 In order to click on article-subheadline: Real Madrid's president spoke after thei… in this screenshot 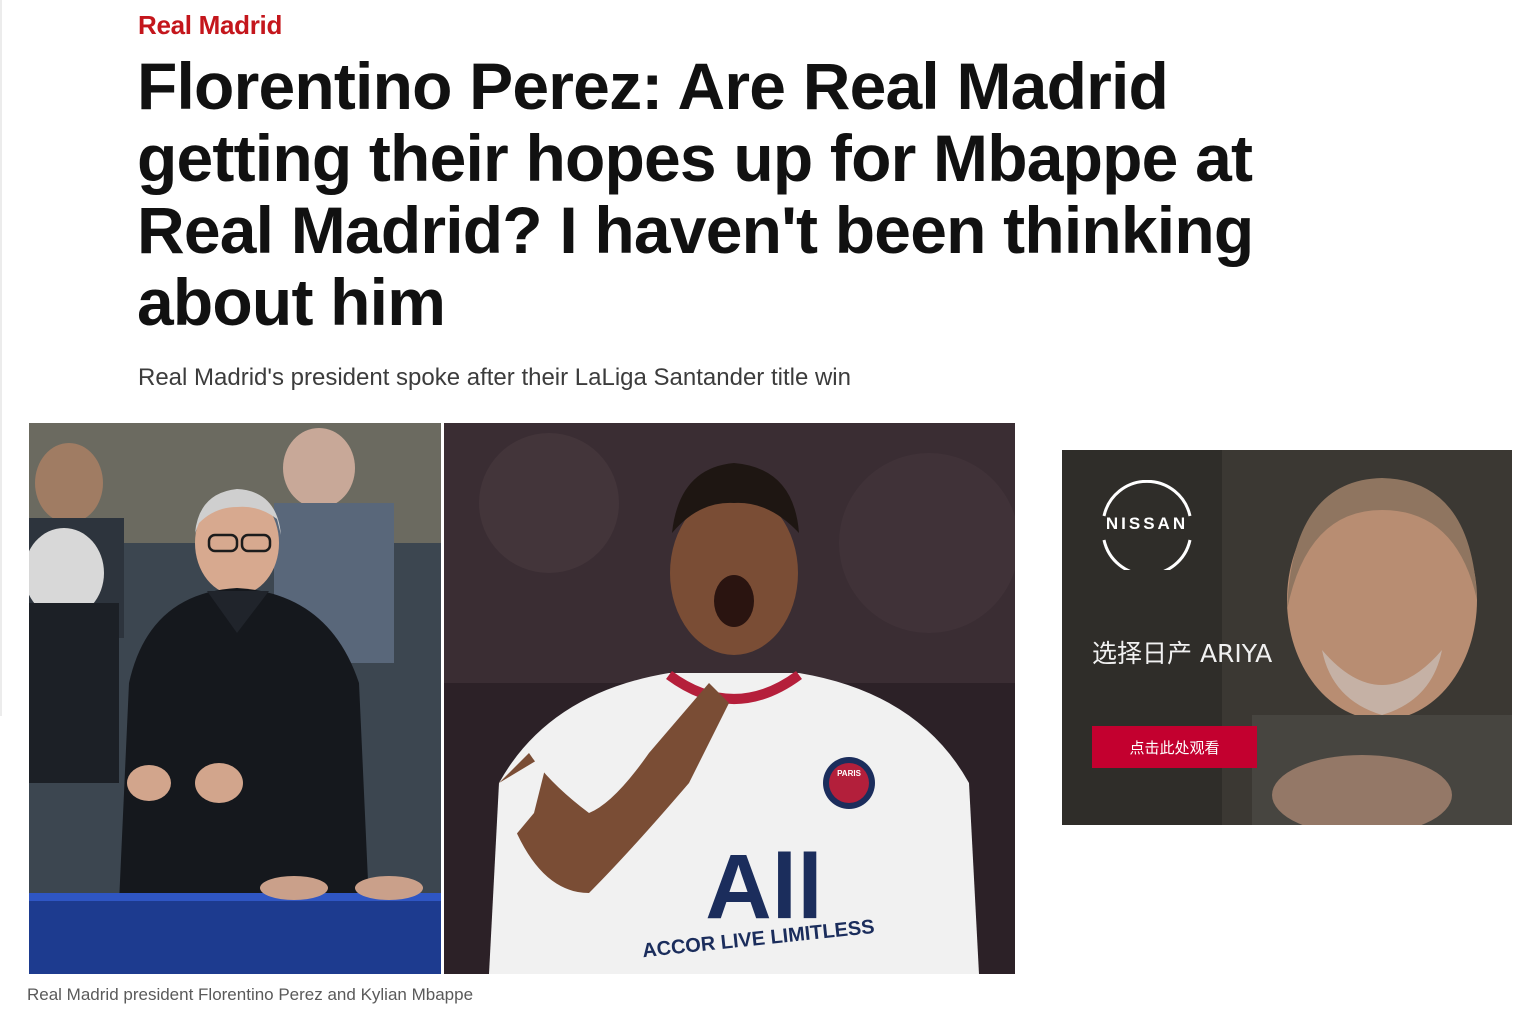, I will do `click(494, 377)`.